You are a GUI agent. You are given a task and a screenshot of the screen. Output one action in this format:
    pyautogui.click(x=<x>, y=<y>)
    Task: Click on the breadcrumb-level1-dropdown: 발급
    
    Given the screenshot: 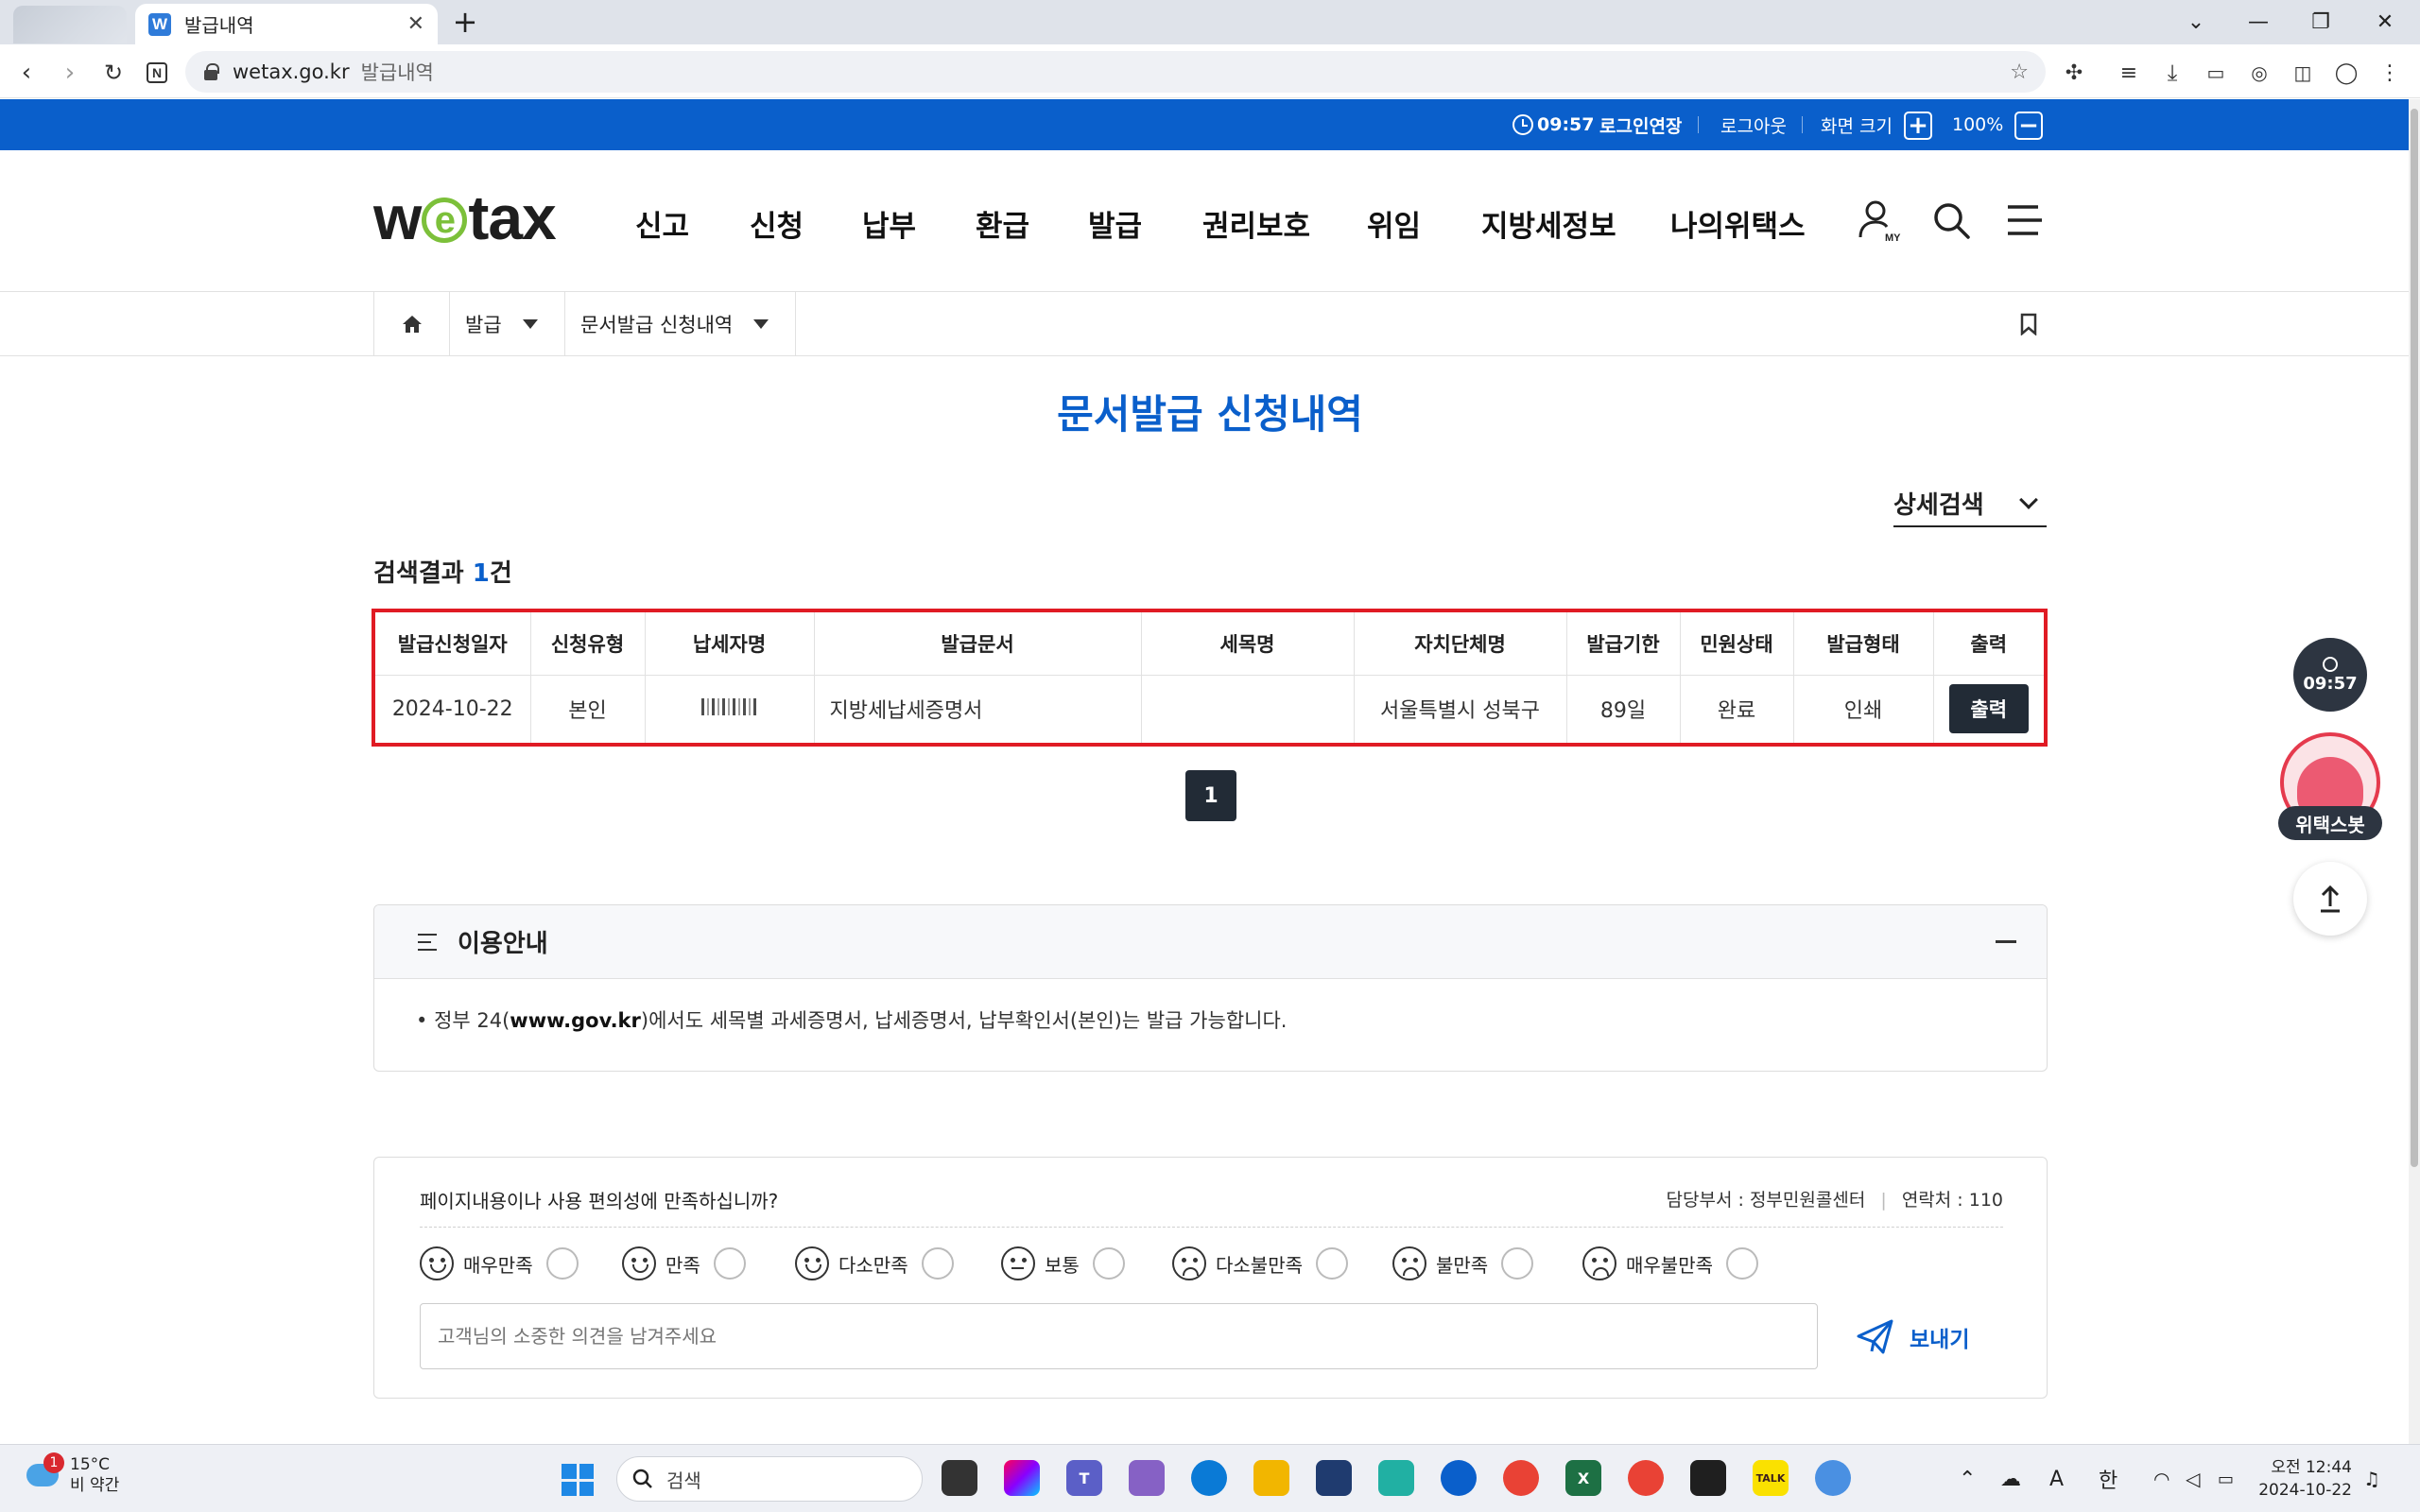 What is the action you would take?
    pyautogui.click(x=506, y=324)
    